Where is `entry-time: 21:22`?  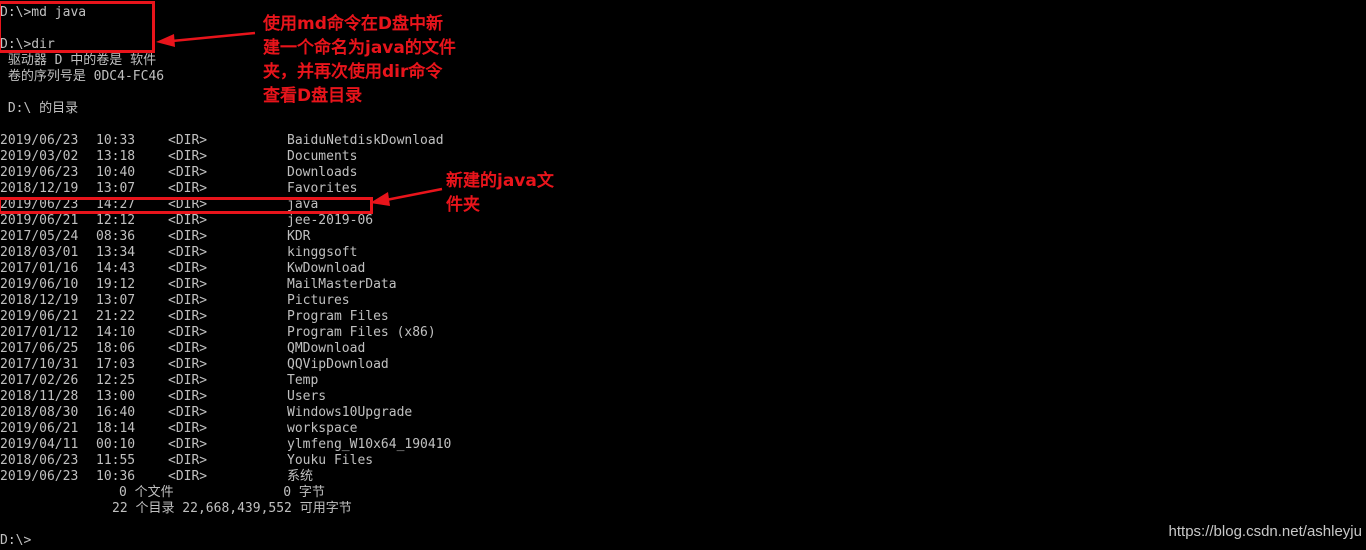 entry-time: 21:22 is located at coordinates (116, 316).